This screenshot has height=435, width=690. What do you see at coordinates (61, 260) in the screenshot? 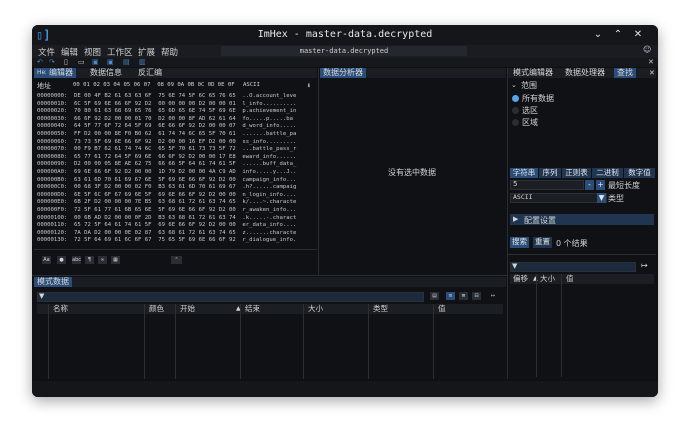
I see `bulb-icon: ●` at bounding box center [61, 260].